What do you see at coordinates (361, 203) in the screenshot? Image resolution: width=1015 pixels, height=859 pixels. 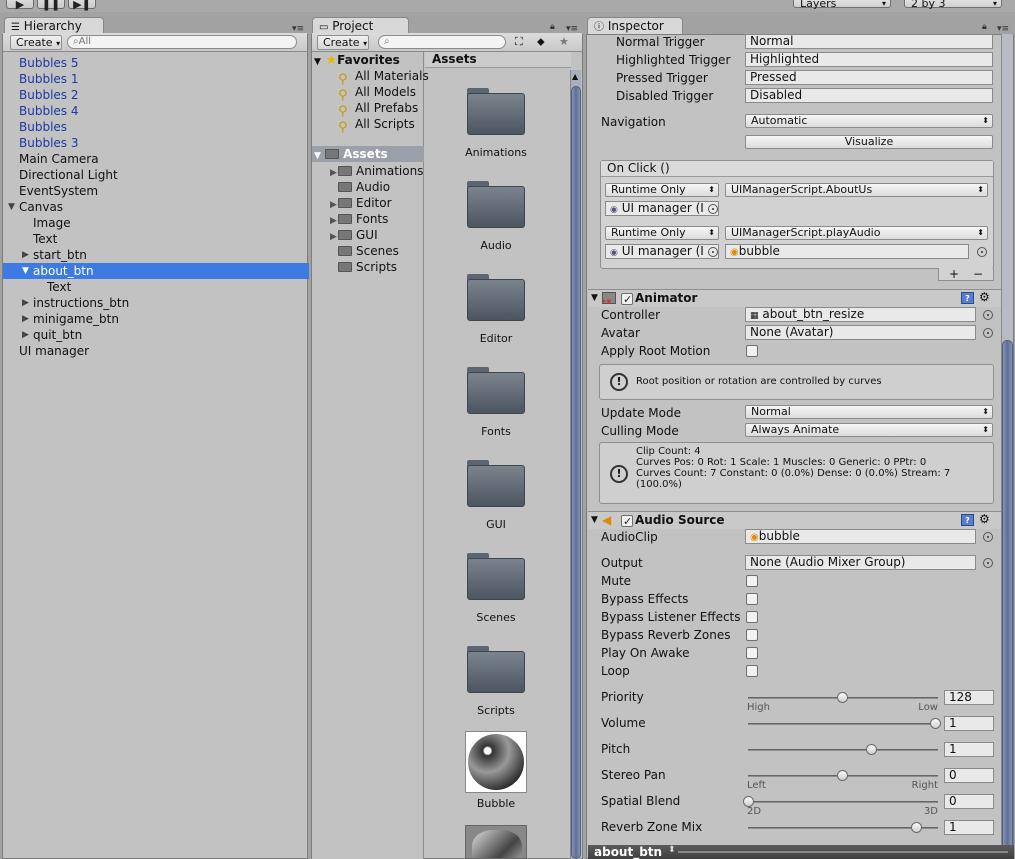 I see `folder-tree-item: ▶ Editor` at bounding box center [361, 203].